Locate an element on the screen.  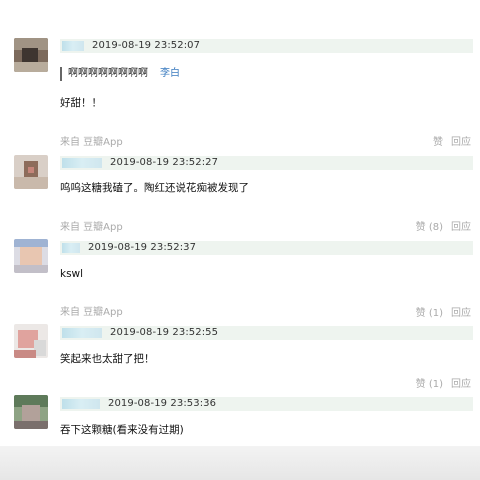
comment-header: 2019-08-19 23:52:07 is located at coordinates (266, 46).